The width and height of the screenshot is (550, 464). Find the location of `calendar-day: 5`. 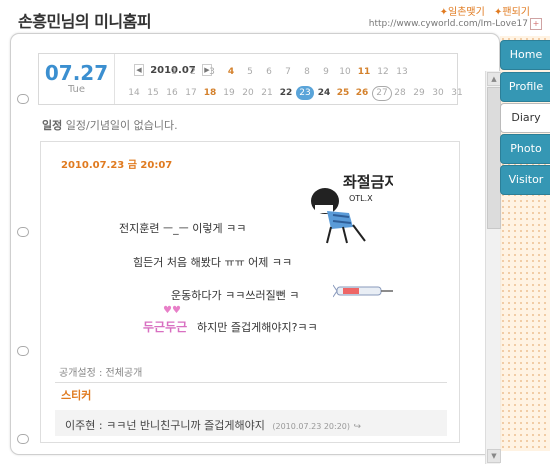

calendar-day: 5 is located at coordinates (250, 72).